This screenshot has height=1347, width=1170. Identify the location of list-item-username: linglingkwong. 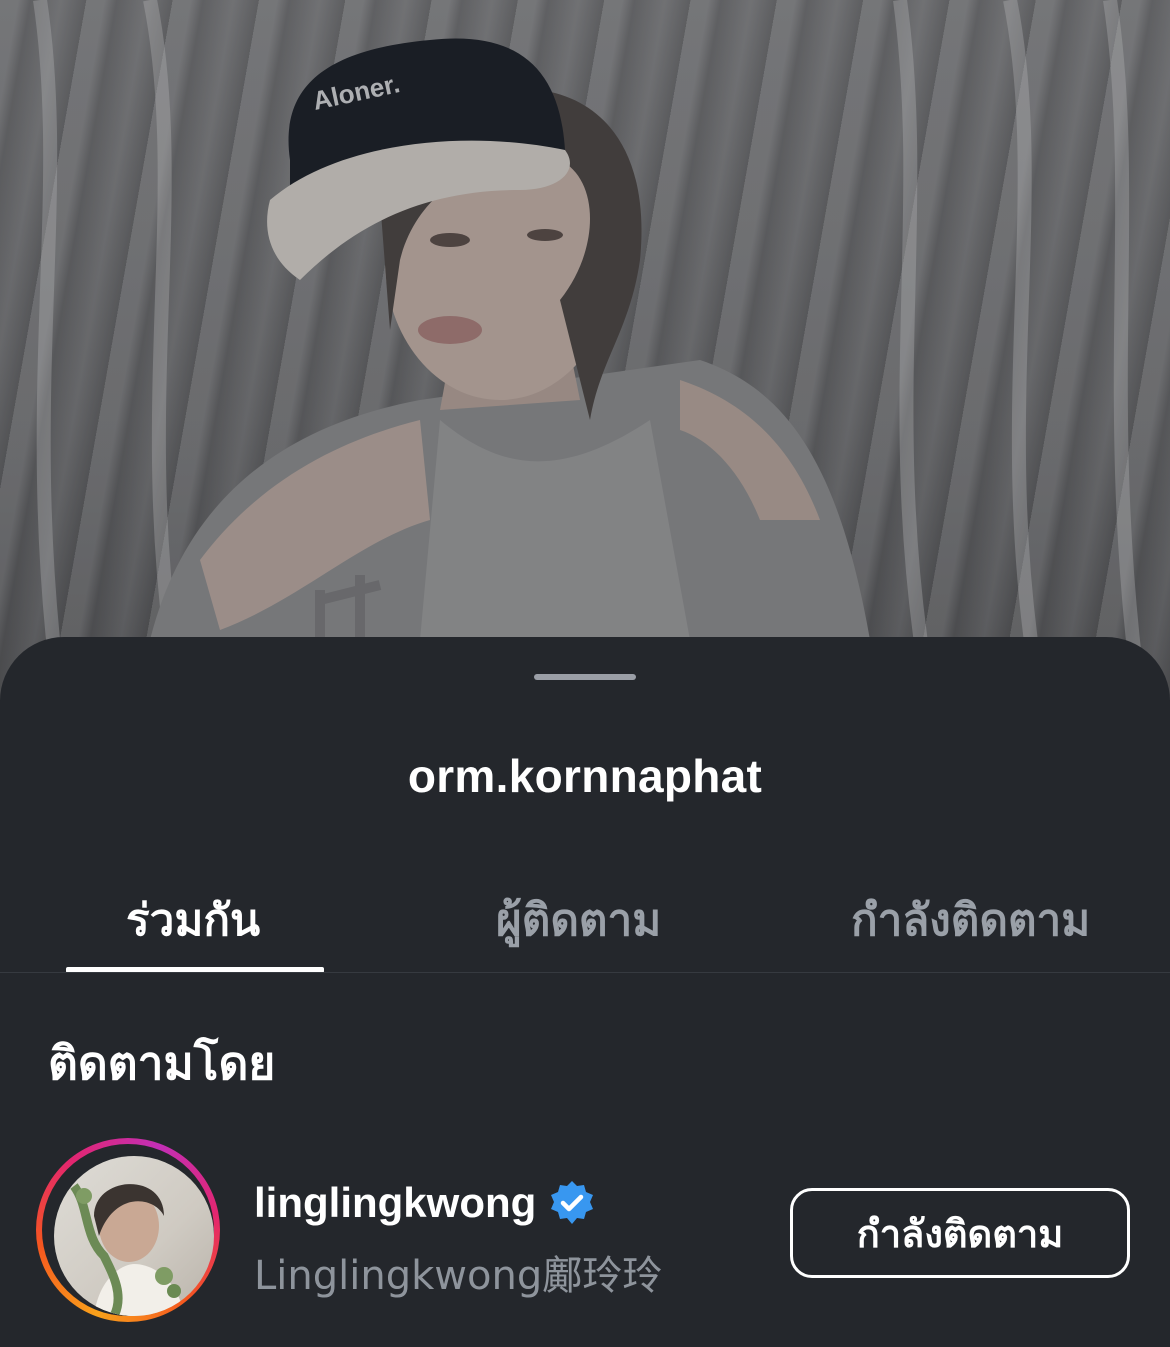
(395, 1203).